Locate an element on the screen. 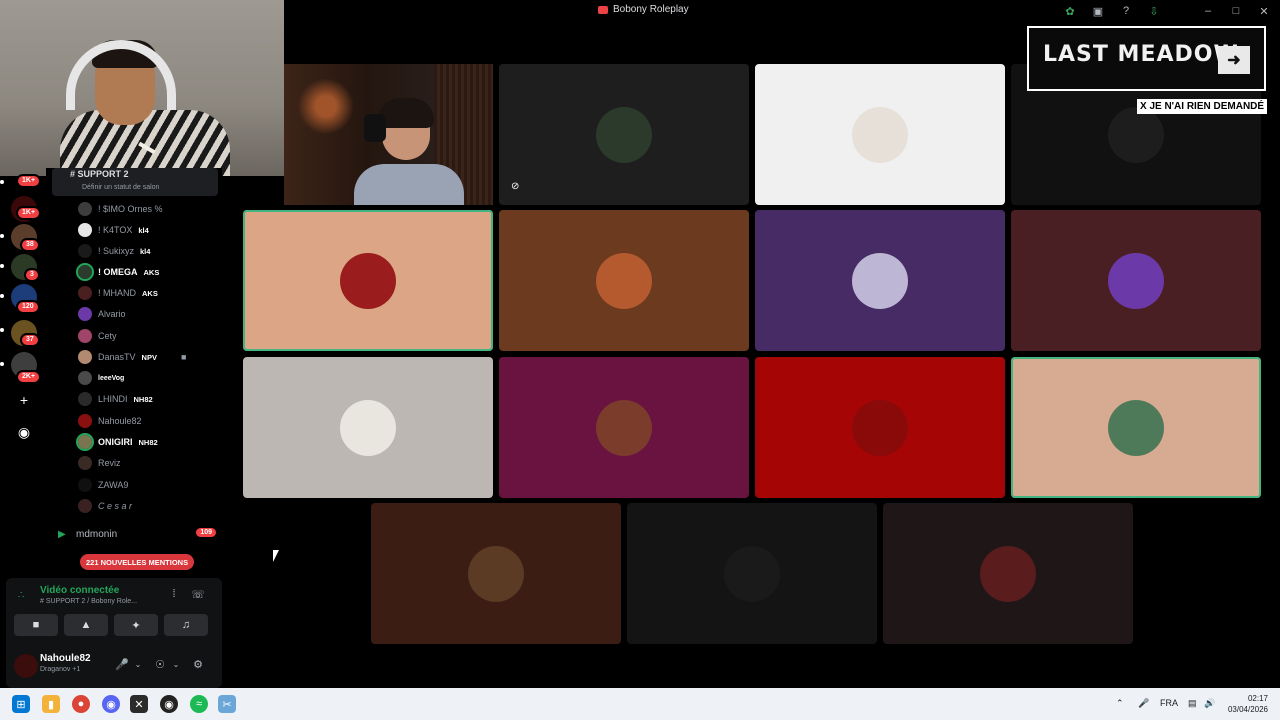 The width and height of the screenshot is (1280, 720). member-name: DanasTV is located at coordinates (117, 357).